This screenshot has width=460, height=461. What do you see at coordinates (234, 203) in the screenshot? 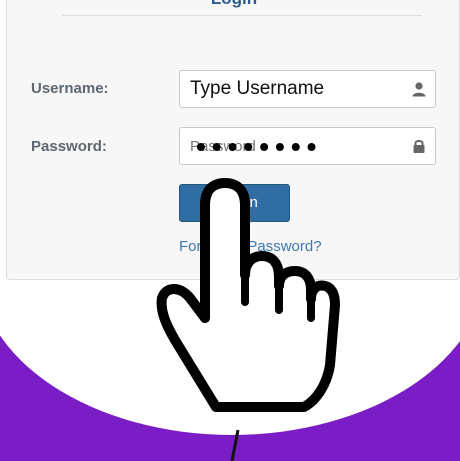
I see `signin-button: Sign In` at bounding box center [234, 203].